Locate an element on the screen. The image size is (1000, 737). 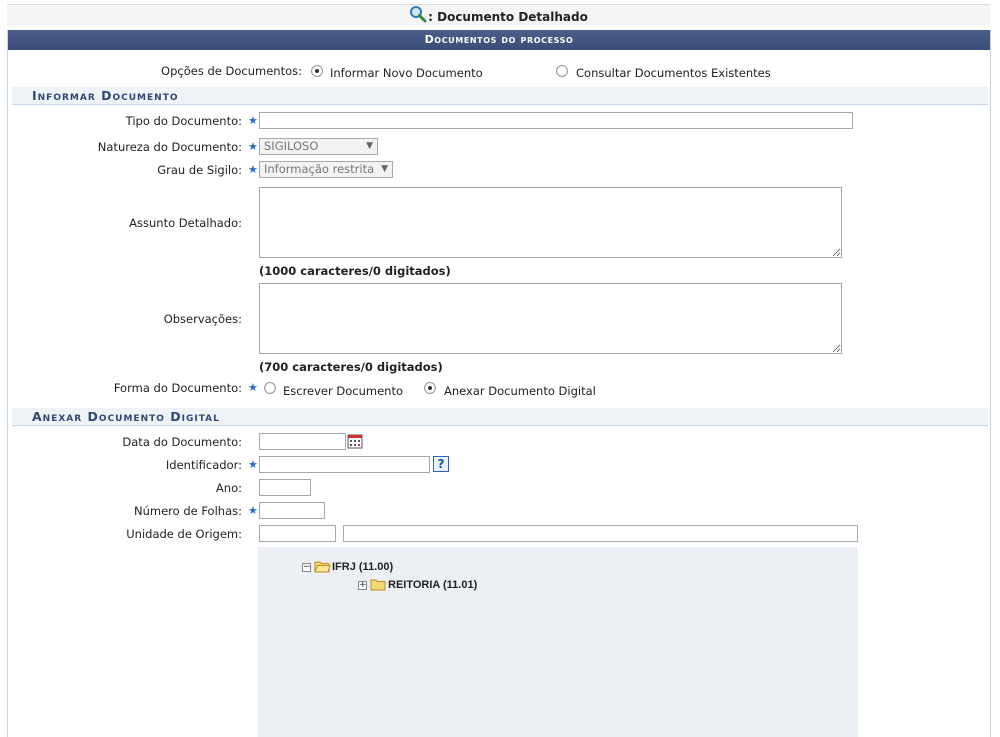
radio-escrever-documento-label: Escrever Documento is located at coordinates (343, 391).